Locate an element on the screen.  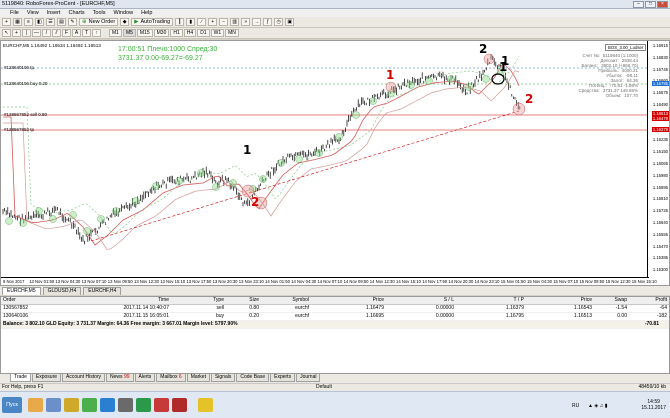
menu-insert: Insert is located at coordinates (54, 13).